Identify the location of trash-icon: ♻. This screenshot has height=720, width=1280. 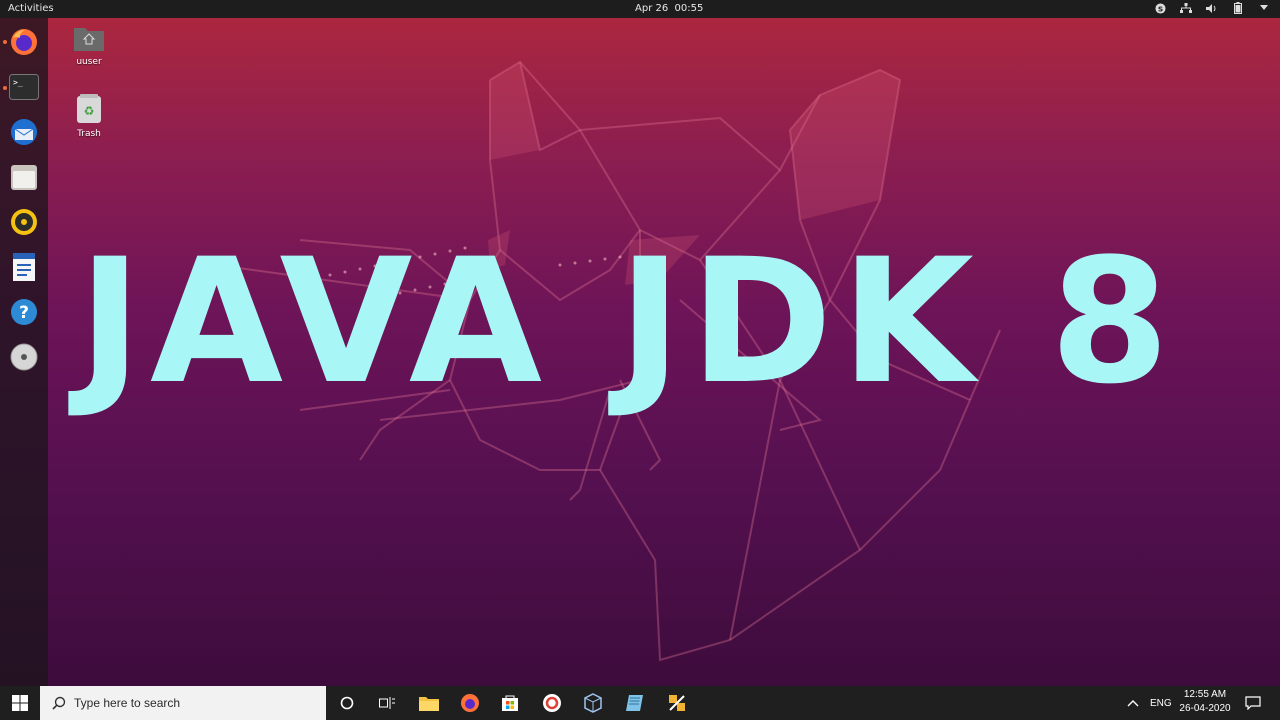
(89, 108).